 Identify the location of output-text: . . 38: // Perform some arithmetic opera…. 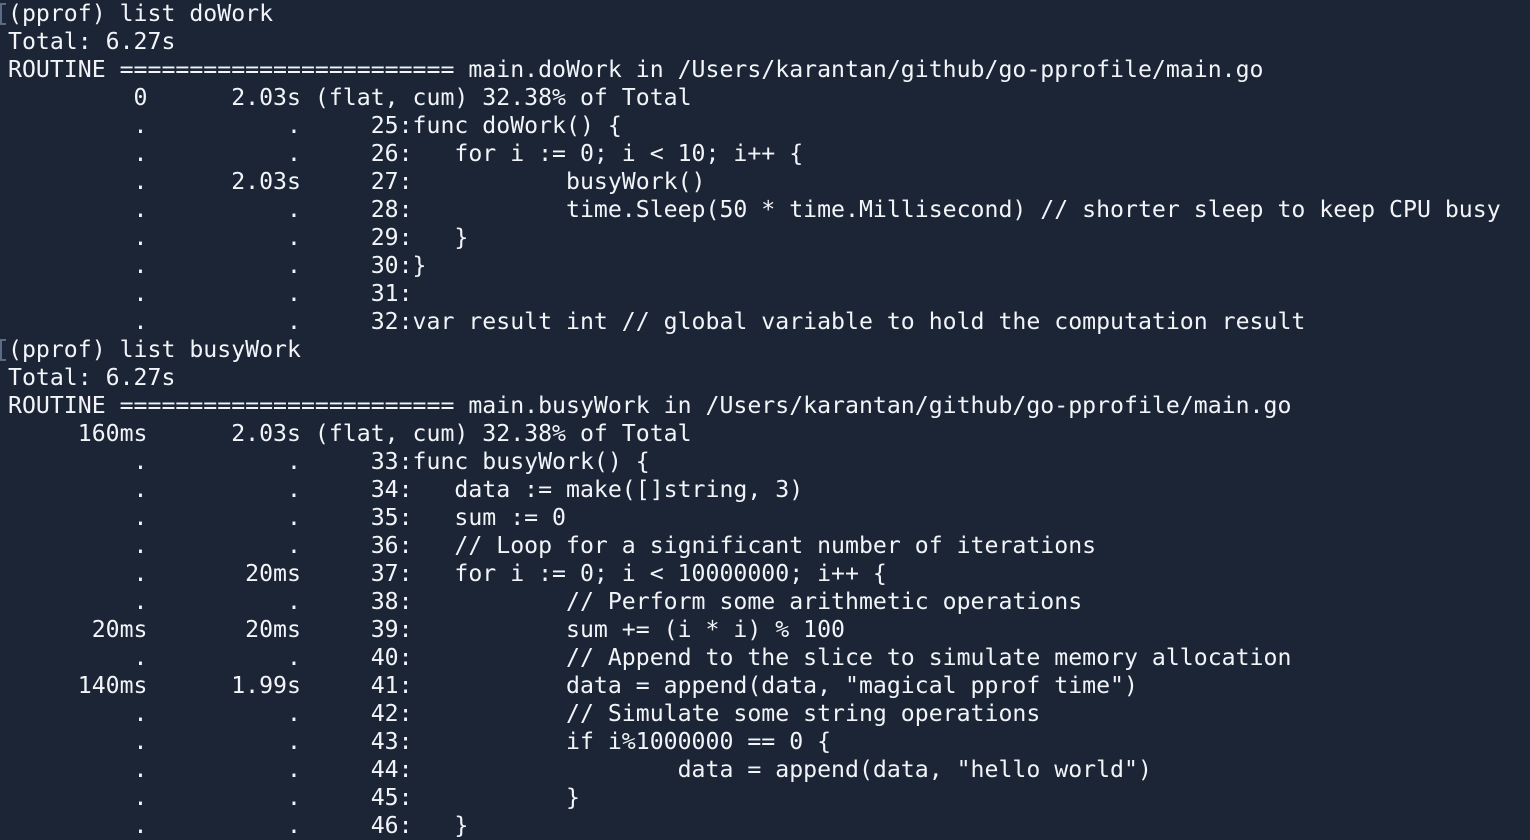
(545, 602).